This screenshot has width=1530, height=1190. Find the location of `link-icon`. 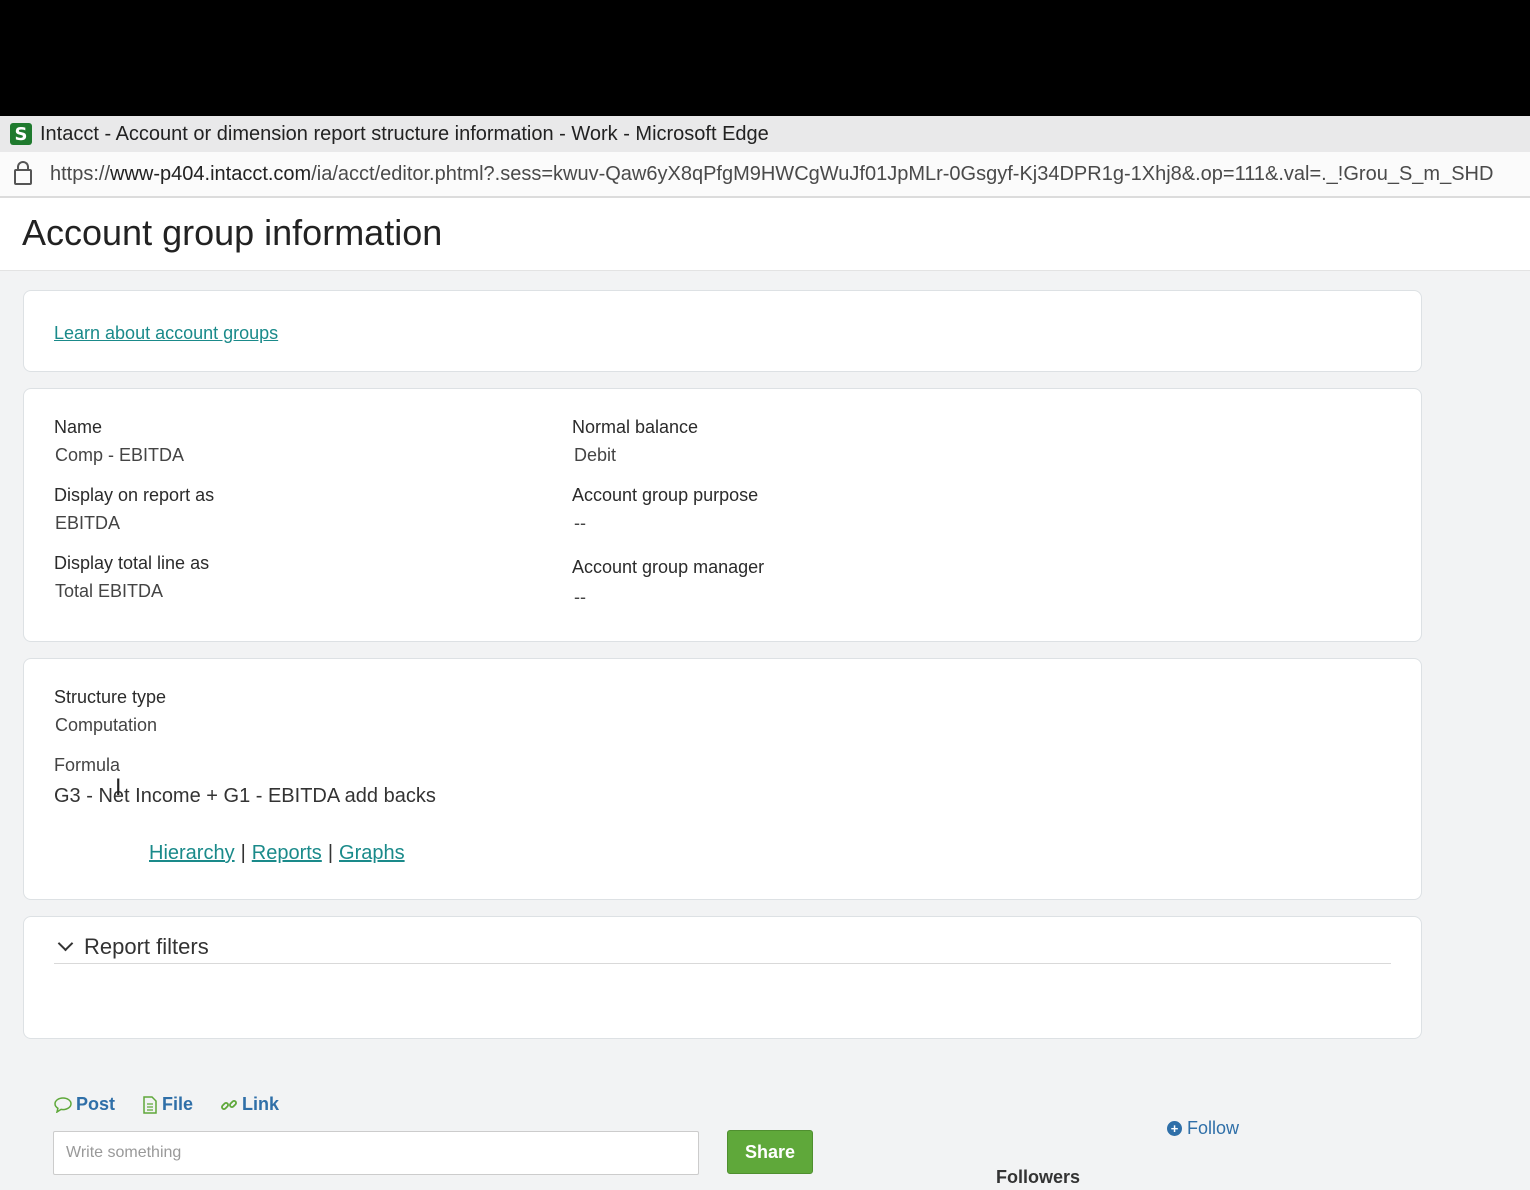

link-icon is located at coordinates (229, 1104).